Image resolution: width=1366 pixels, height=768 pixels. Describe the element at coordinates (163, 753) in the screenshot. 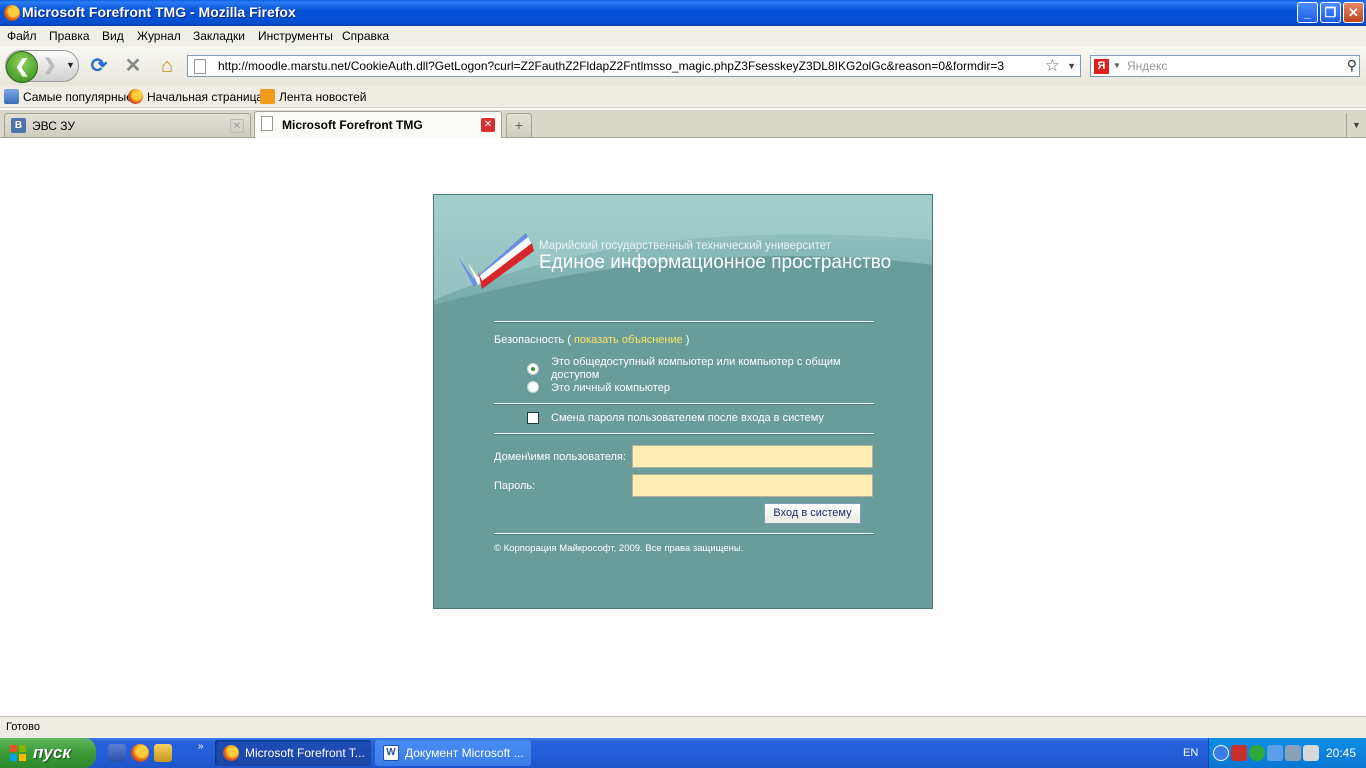

I see `quicklaunch-app-icon` at that location.